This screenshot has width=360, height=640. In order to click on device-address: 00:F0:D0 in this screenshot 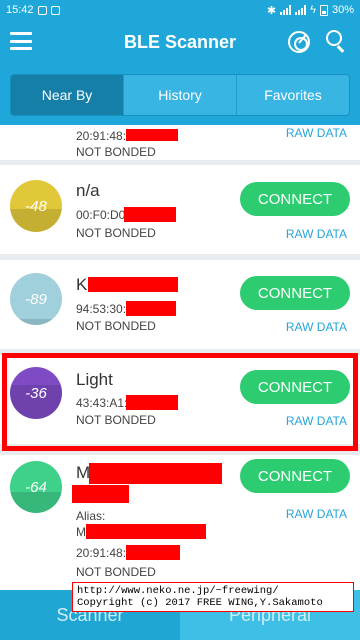, I will do `click(101, 215)`.